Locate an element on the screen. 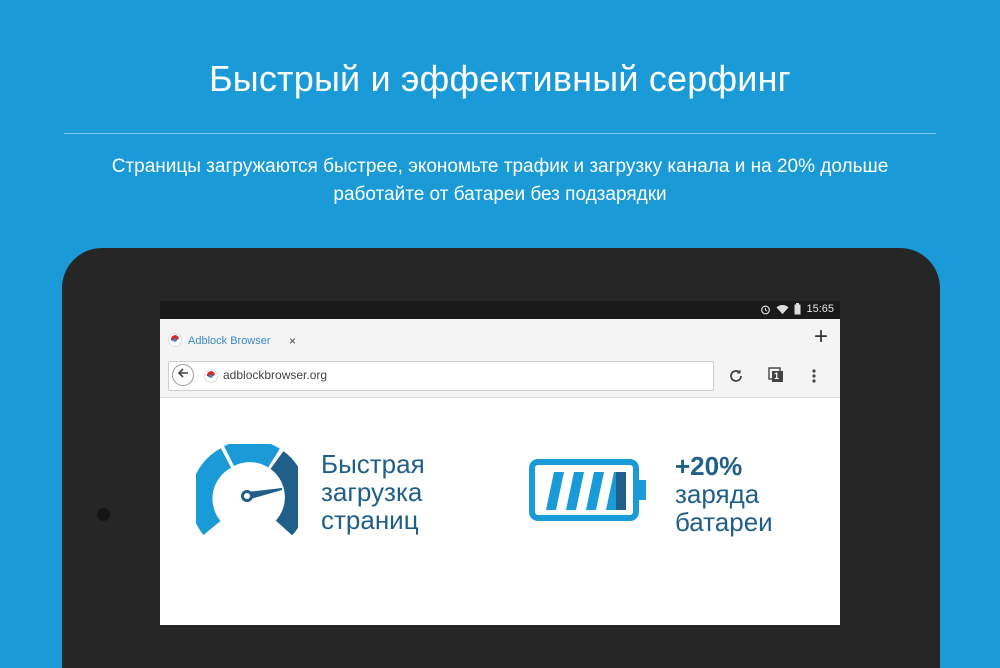 The width and height of the screenshot is (1000, 668). tab-close-button: × is located at coordinates (292, 341).